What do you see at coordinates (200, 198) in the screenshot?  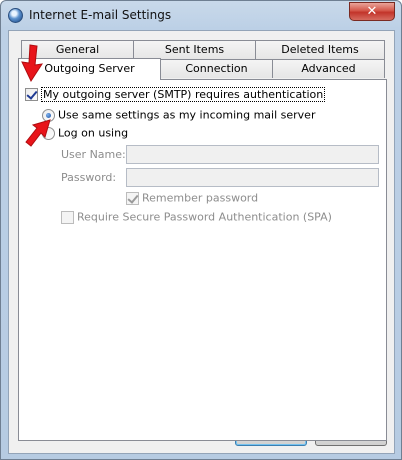 I see `remember-password-label: Remember password` at bounding box center [200, 198].